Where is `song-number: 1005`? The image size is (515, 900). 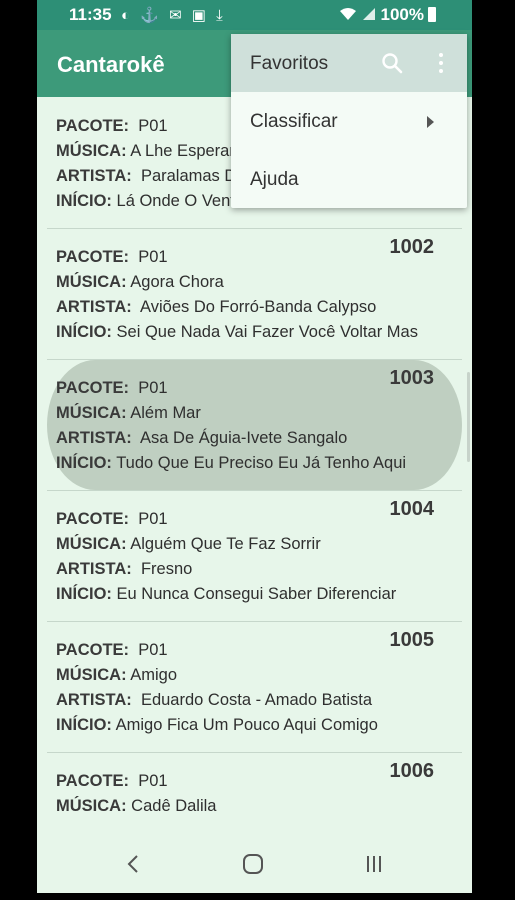 song-number: 1005 is located at coordinates (412, 640).